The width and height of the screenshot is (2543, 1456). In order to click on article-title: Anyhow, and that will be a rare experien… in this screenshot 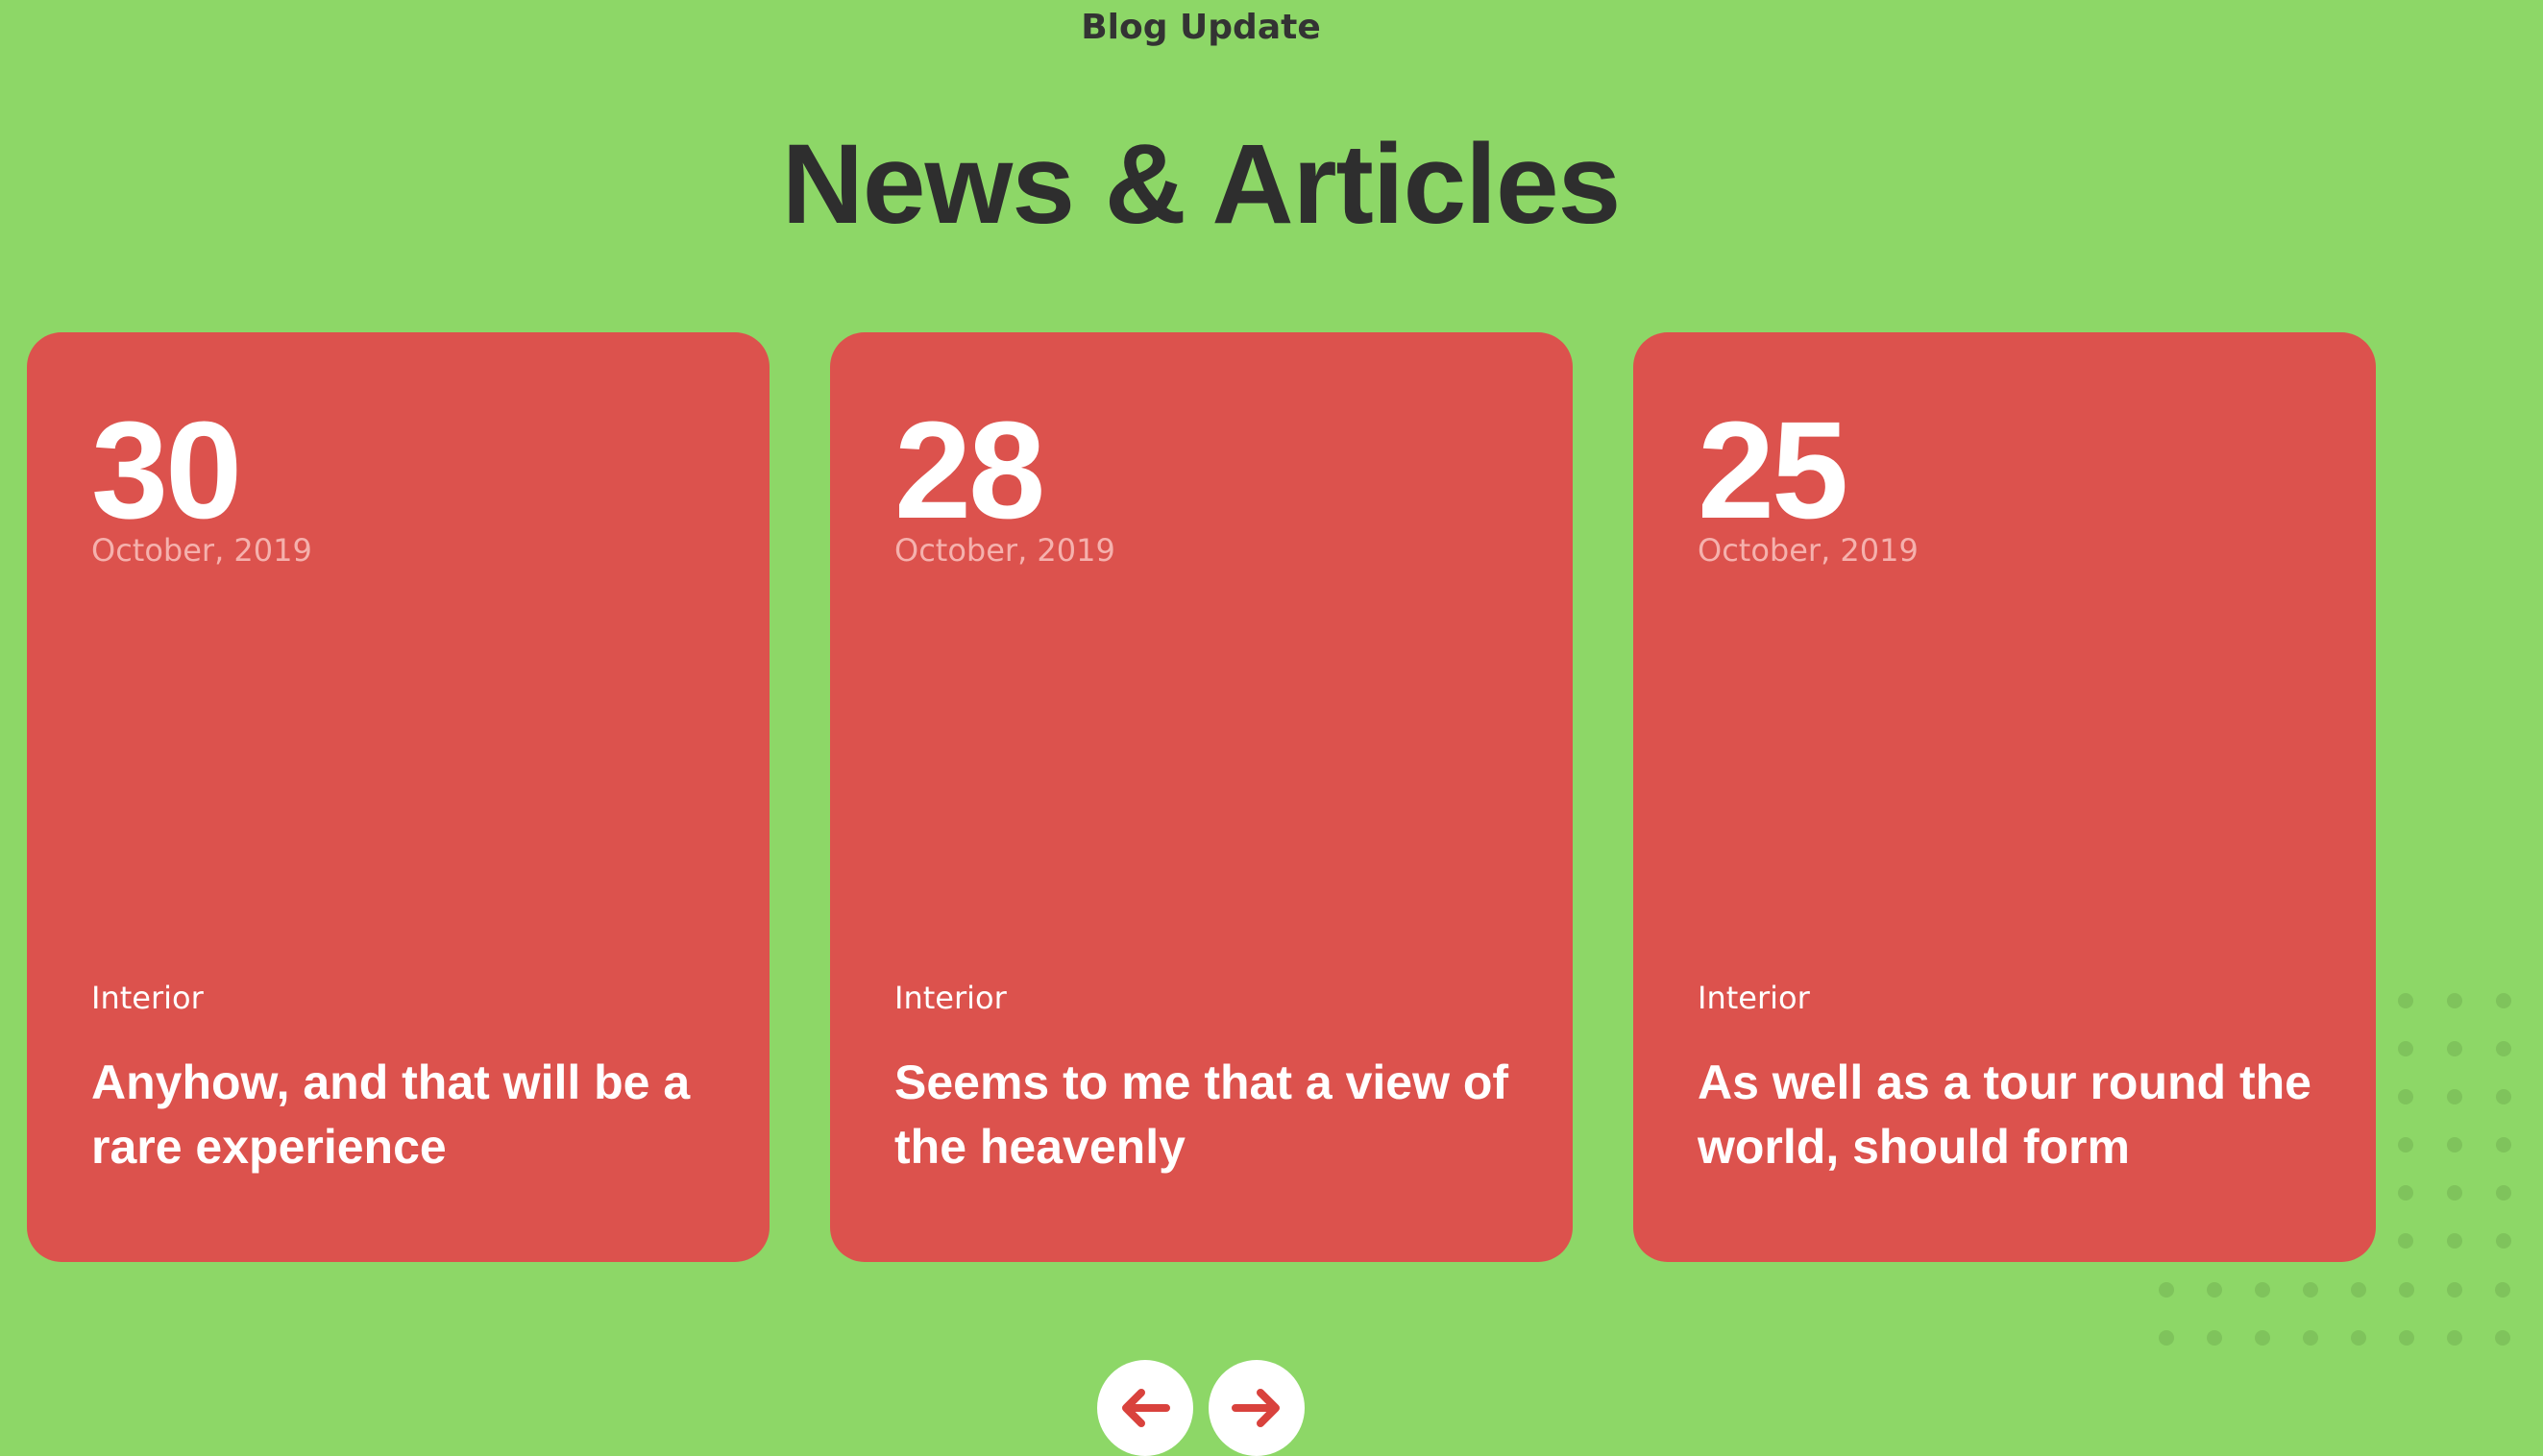, I will do `click(398, 1115)`.